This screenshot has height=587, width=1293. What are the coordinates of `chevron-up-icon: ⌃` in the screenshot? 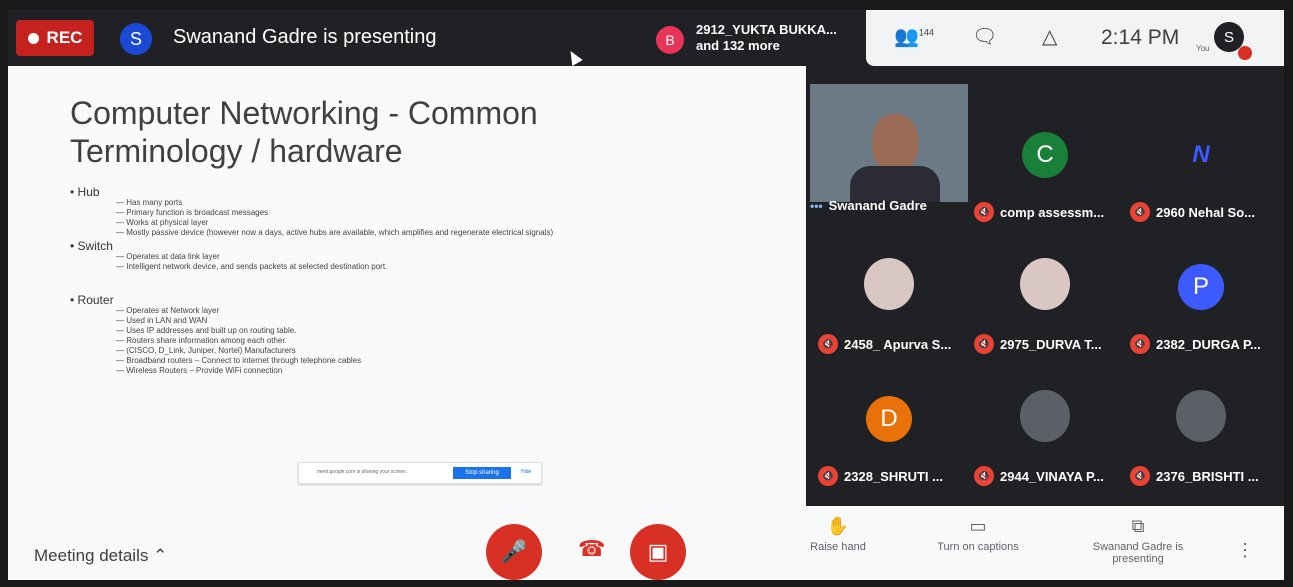 It's located at (160, 555).